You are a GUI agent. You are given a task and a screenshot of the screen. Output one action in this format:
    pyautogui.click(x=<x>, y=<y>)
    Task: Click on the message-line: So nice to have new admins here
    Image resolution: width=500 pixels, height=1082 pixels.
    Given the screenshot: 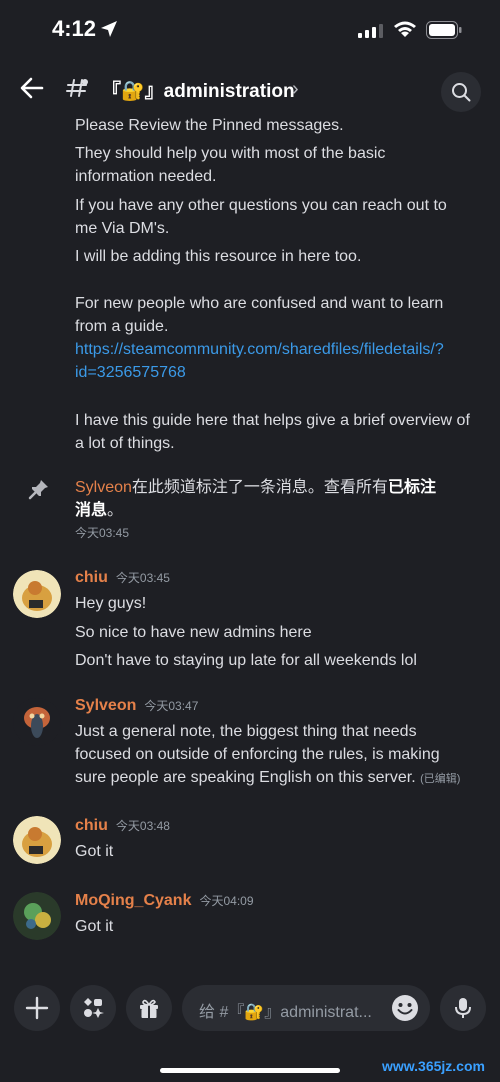 What is the action you would take?
    pyautogui.click(x=193, y=632)
    